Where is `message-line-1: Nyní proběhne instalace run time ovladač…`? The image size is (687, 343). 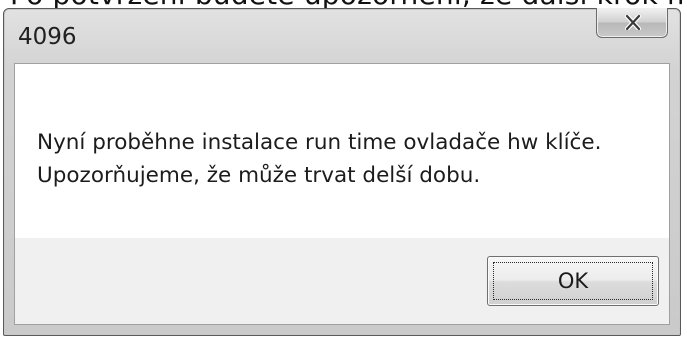
message-line-1: Nyní proběhne instalace run time ovladač… is located at coordinates (319, 142).